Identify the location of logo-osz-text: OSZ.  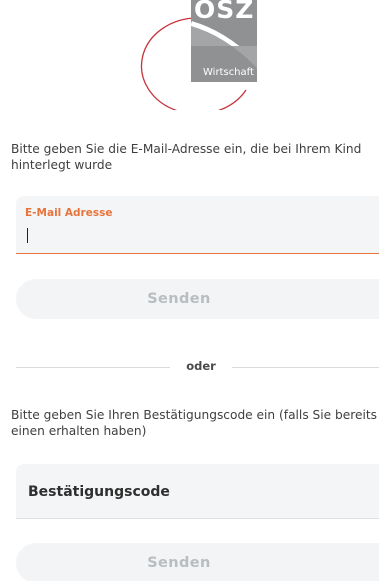
(224, 12).